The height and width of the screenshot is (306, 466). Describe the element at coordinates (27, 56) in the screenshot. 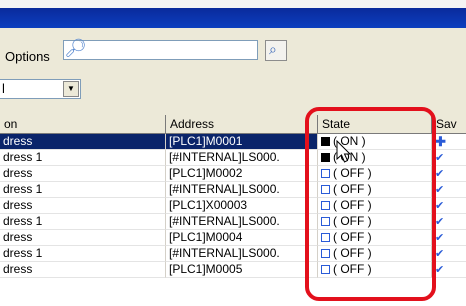

I see `options-label: Options` at that location.